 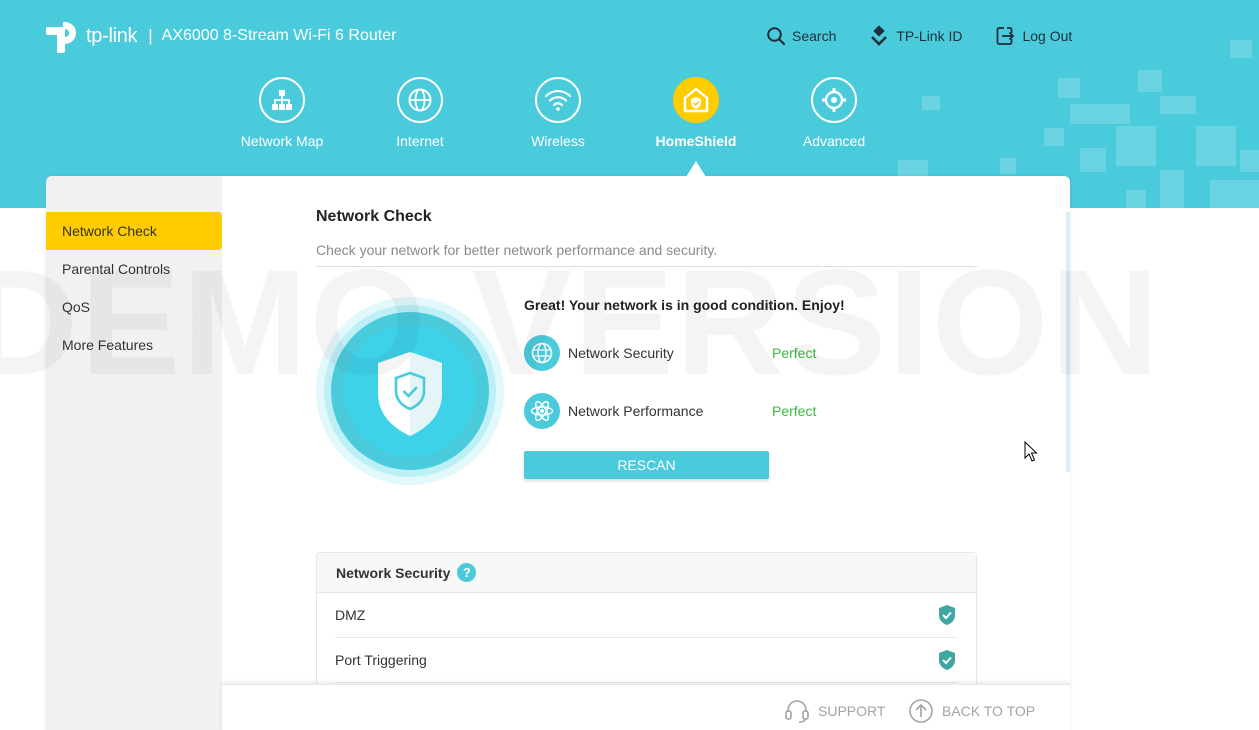 What do you see at coordinates (852, 711) in the screenshot?
I see `support-label: SUPPORT` at bounding box center [852, 711].